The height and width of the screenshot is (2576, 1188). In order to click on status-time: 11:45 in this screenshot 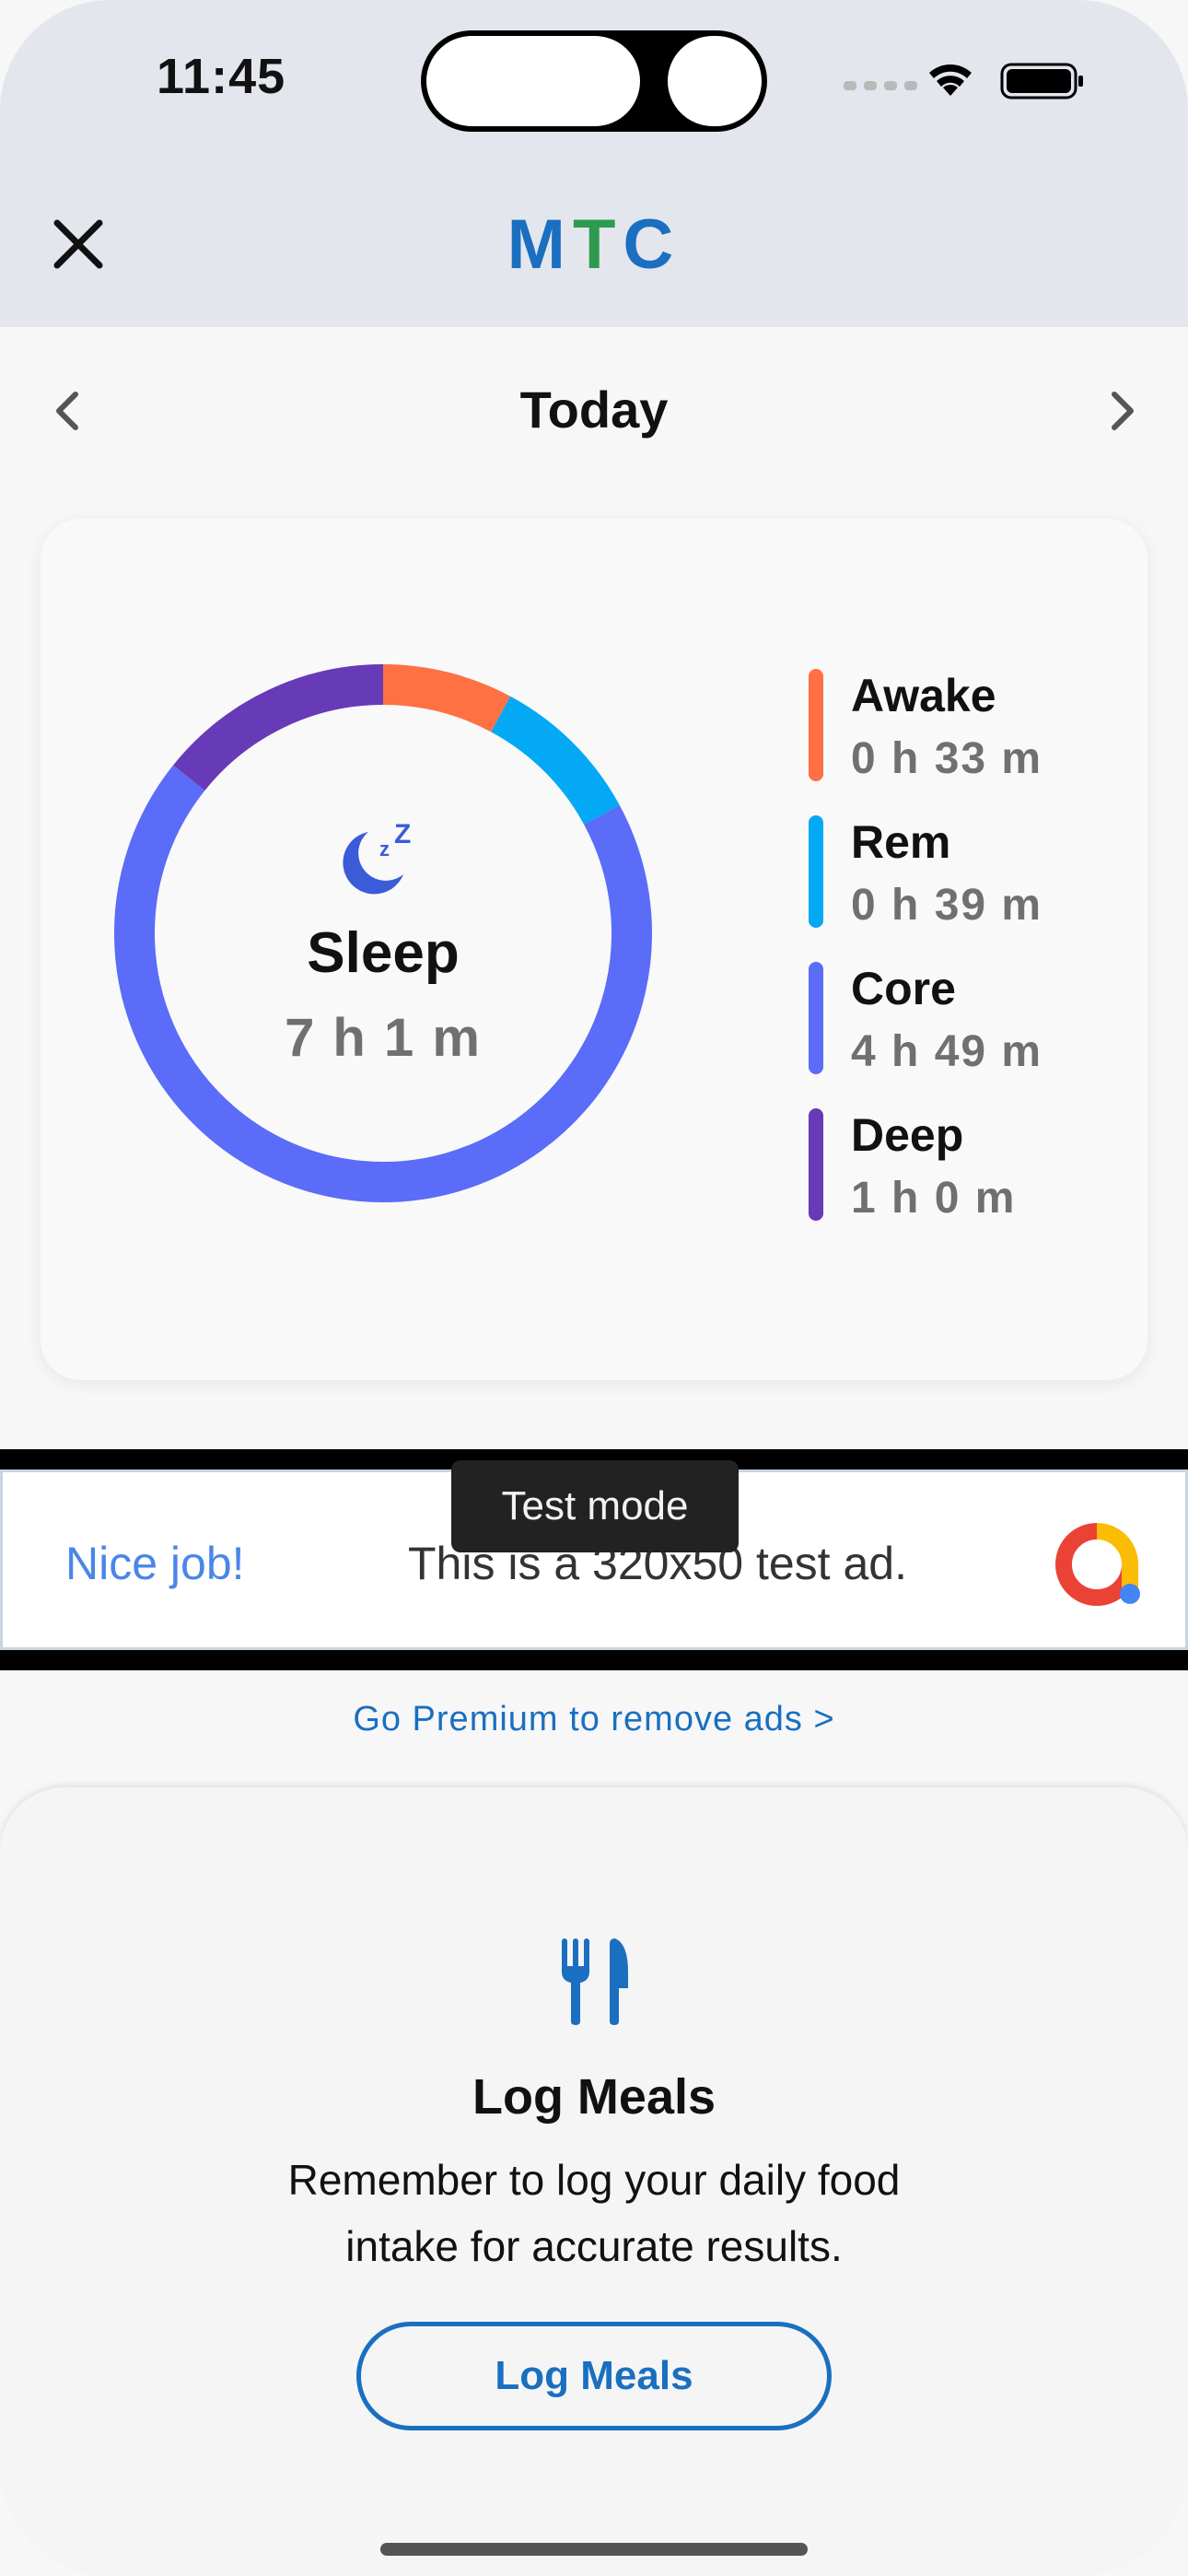, I will do `click(221, 76)`.